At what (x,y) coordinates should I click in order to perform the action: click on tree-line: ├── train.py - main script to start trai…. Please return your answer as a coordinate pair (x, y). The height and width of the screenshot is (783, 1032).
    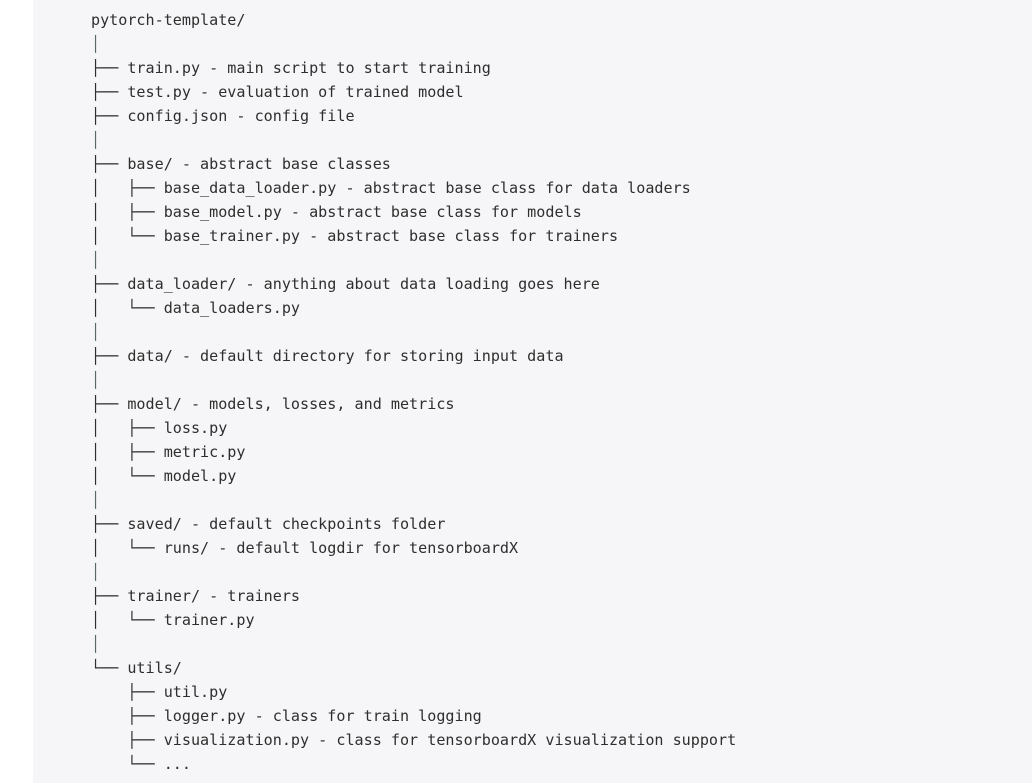
    Looking at the image, I should click on (291, 68).